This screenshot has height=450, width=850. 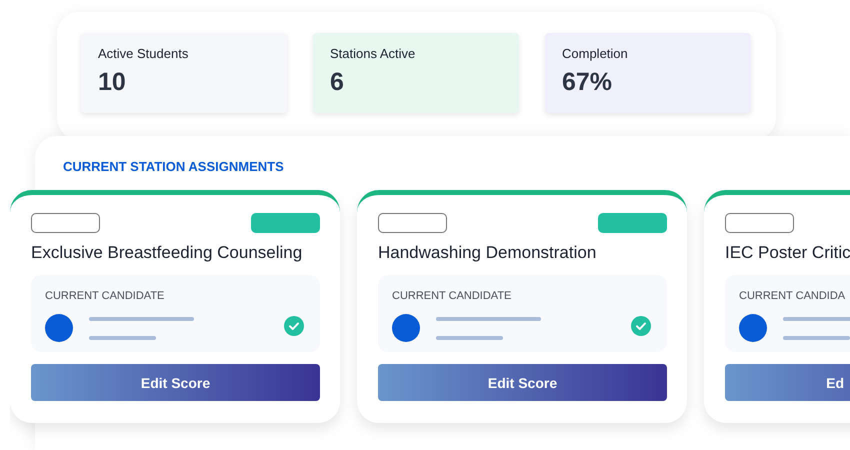 I want to click on station-title: Exclusive Breastfeeding Counseling, so click(x=166, y=253).